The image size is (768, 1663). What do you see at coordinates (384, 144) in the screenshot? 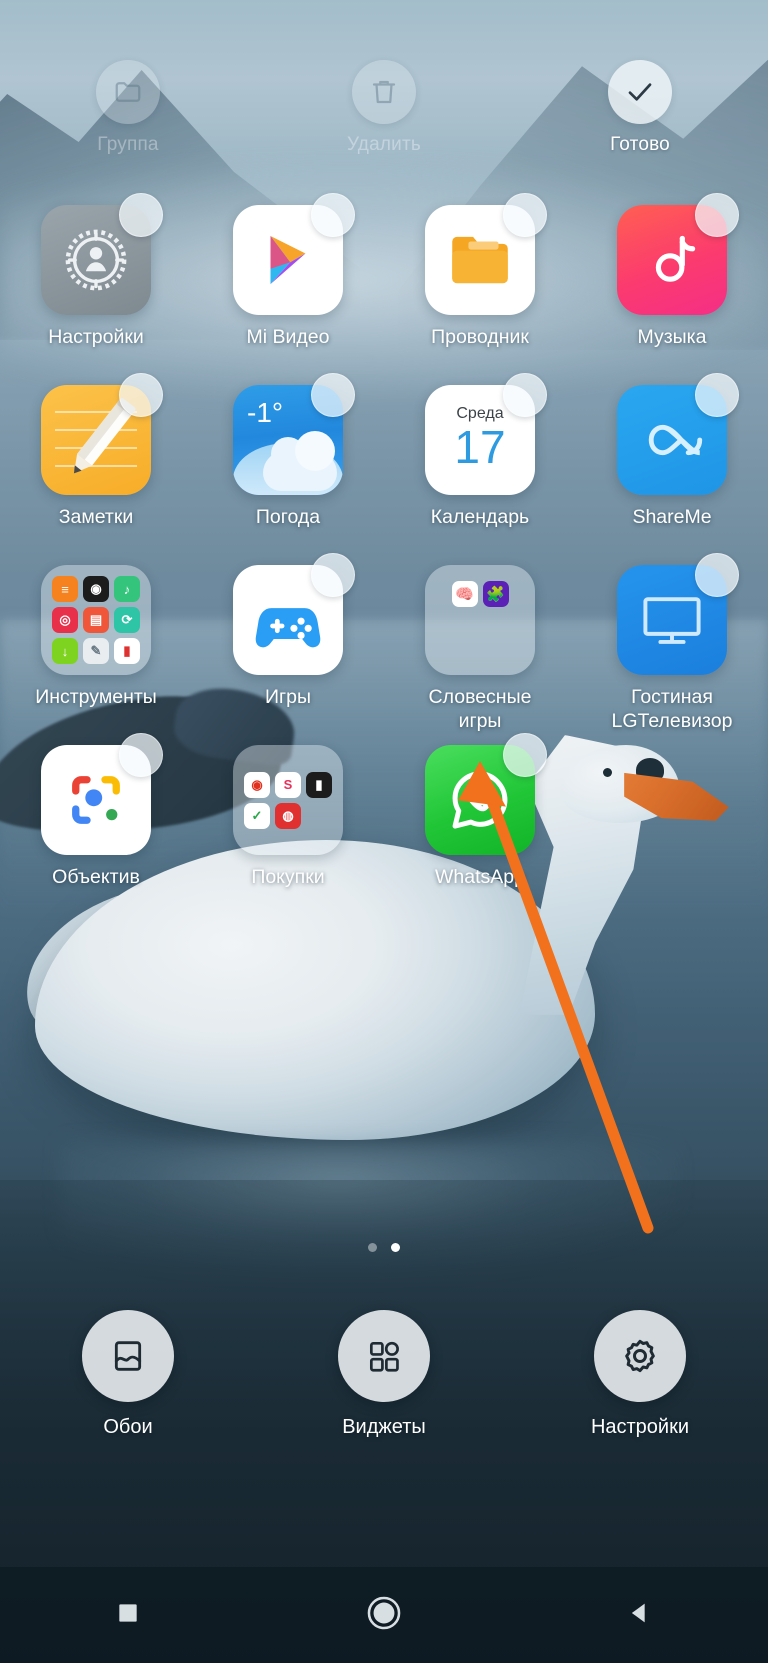
I see `delete-button-label: Удалить` at bounding box center [384, 144].